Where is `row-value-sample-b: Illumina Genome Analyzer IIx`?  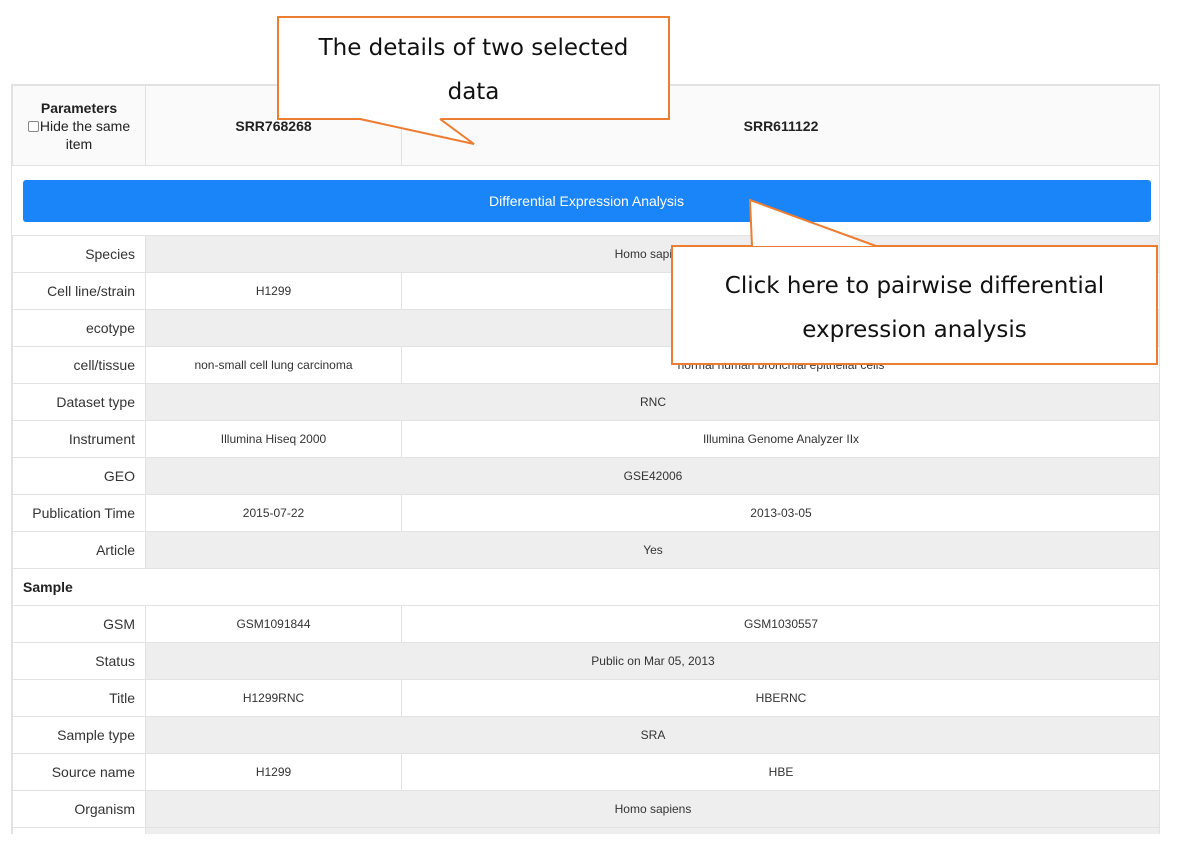
row-value-sample-b: Illumina Genome Analyzer IIx is located at coordinates (780, 439).